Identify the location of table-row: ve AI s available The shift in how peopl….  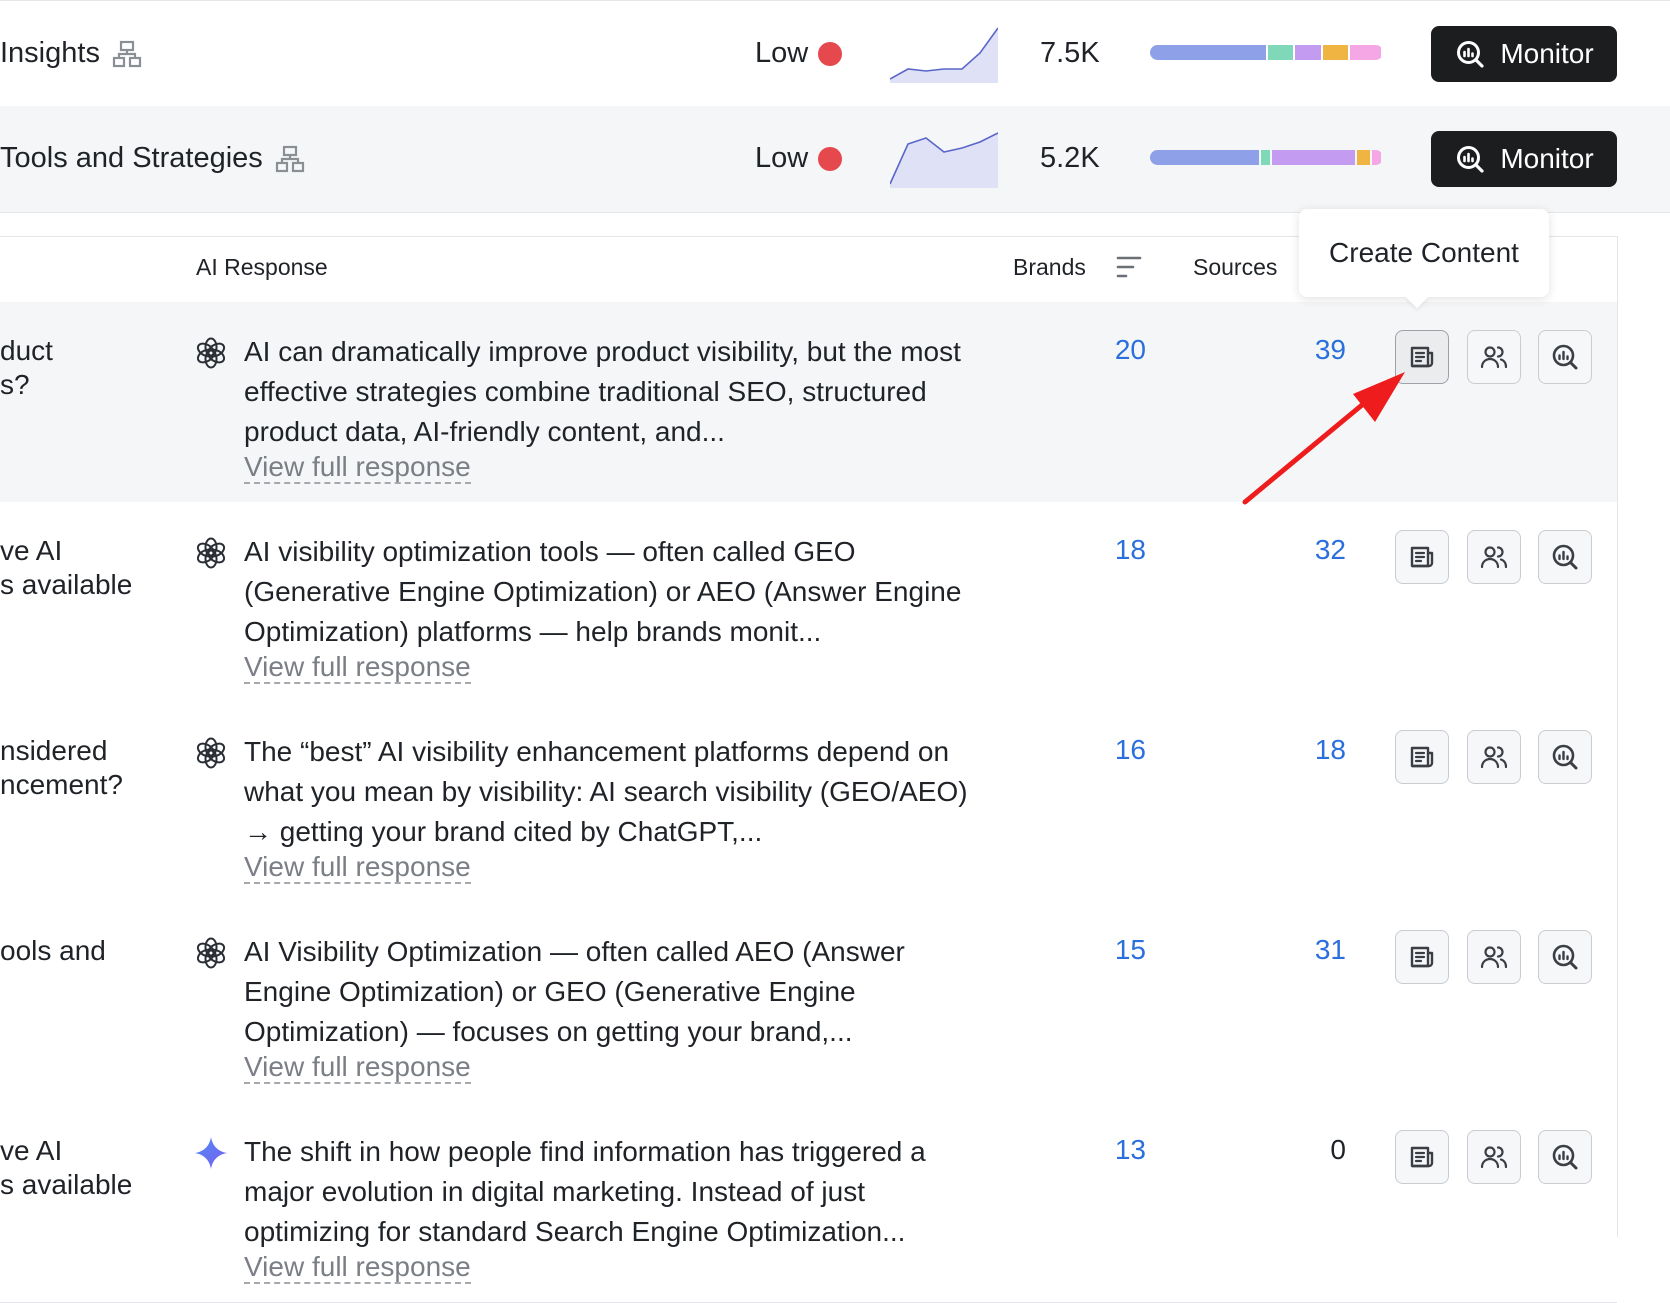
(808, 1202).